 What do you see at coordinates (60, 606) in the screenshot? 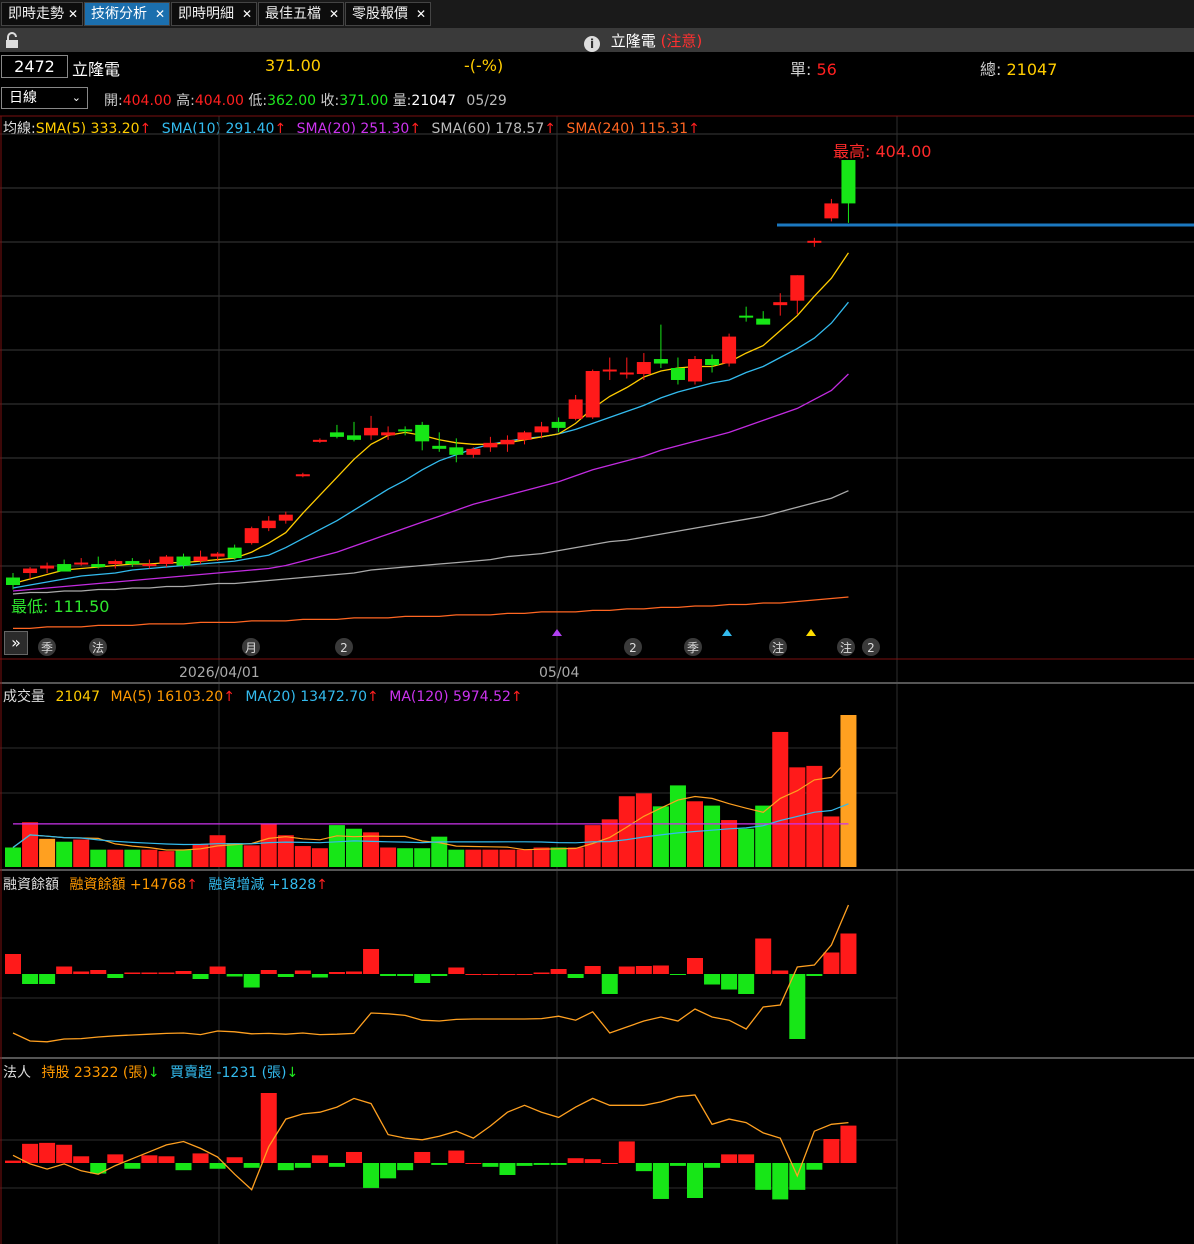
I see `low-annotation: 最低: 111.50` at bounding box center [60, 606].